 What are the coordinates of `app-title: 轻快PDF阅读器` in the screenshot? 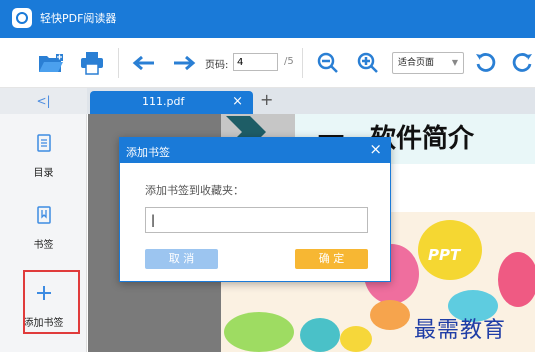 It's located at (78, 18).